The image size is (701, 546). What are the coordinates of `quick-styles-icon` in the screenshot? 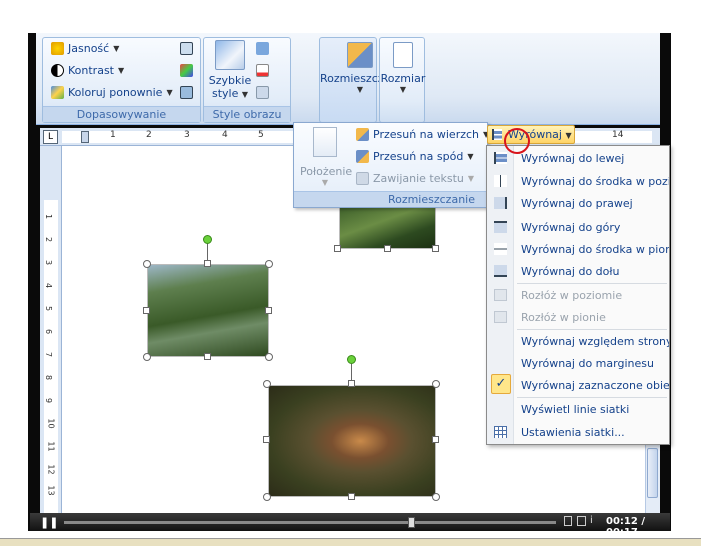 It's located at (230, 55).